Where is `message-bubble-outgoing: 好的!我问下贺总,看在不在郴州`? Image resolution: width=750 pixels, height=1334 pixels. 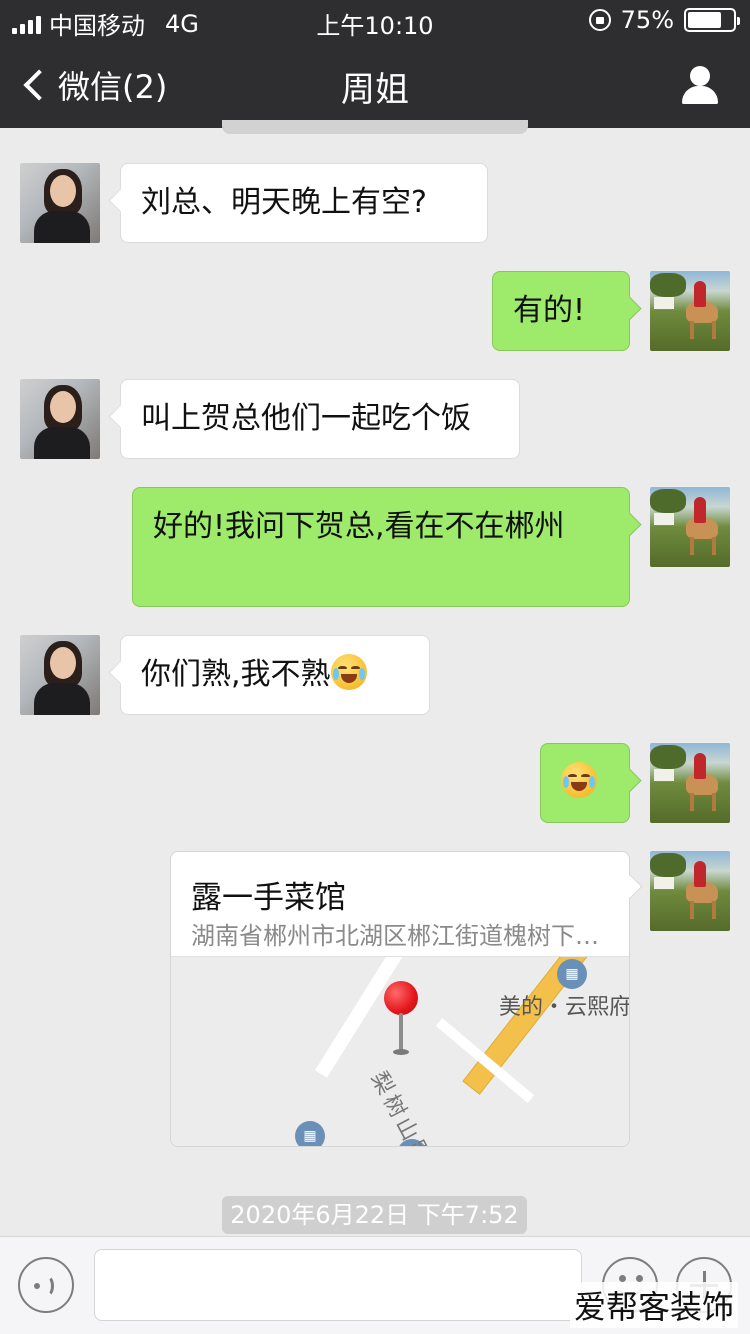 message-bubble-outgoing: 好的!我问下贺总,看在不在郴州 is located at coordinates (381, 547).